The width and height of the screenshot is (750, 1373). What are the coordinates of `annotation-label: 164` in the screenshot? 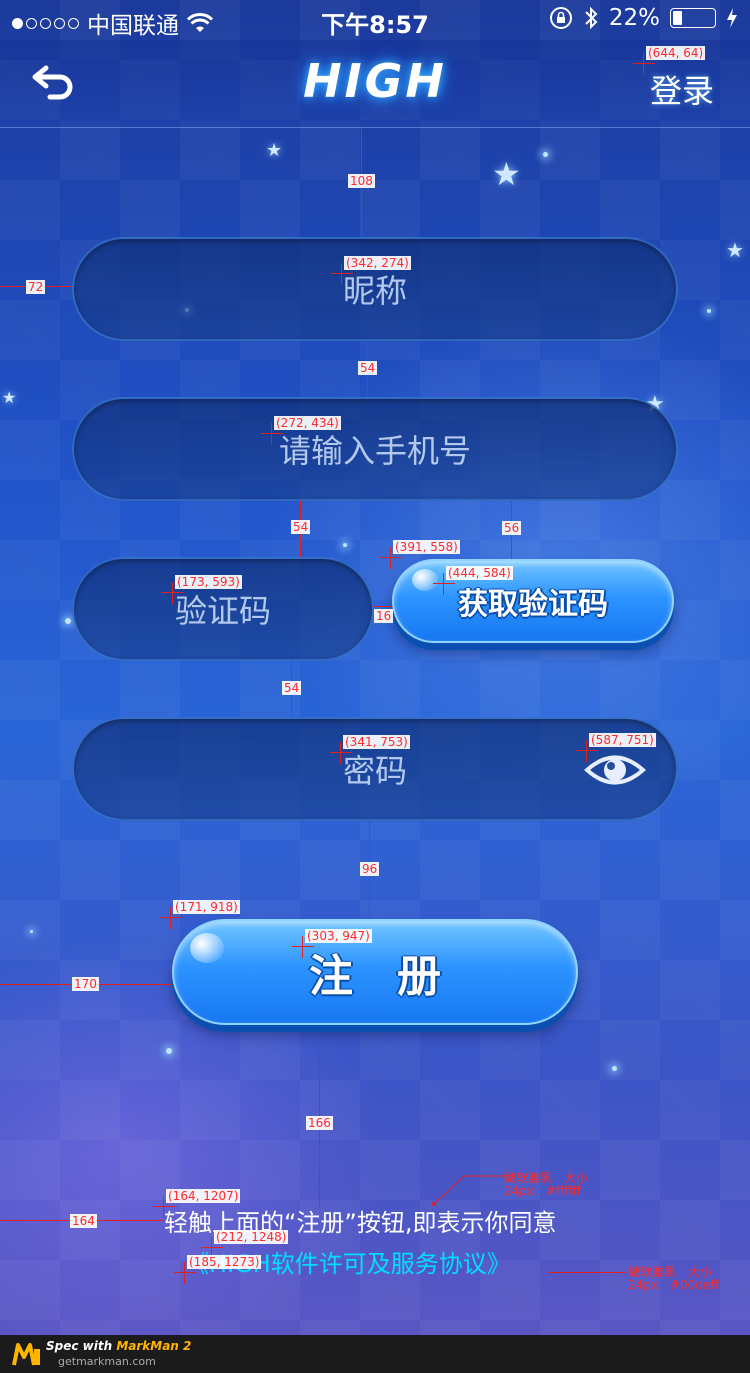 It's located at (83, 1221).